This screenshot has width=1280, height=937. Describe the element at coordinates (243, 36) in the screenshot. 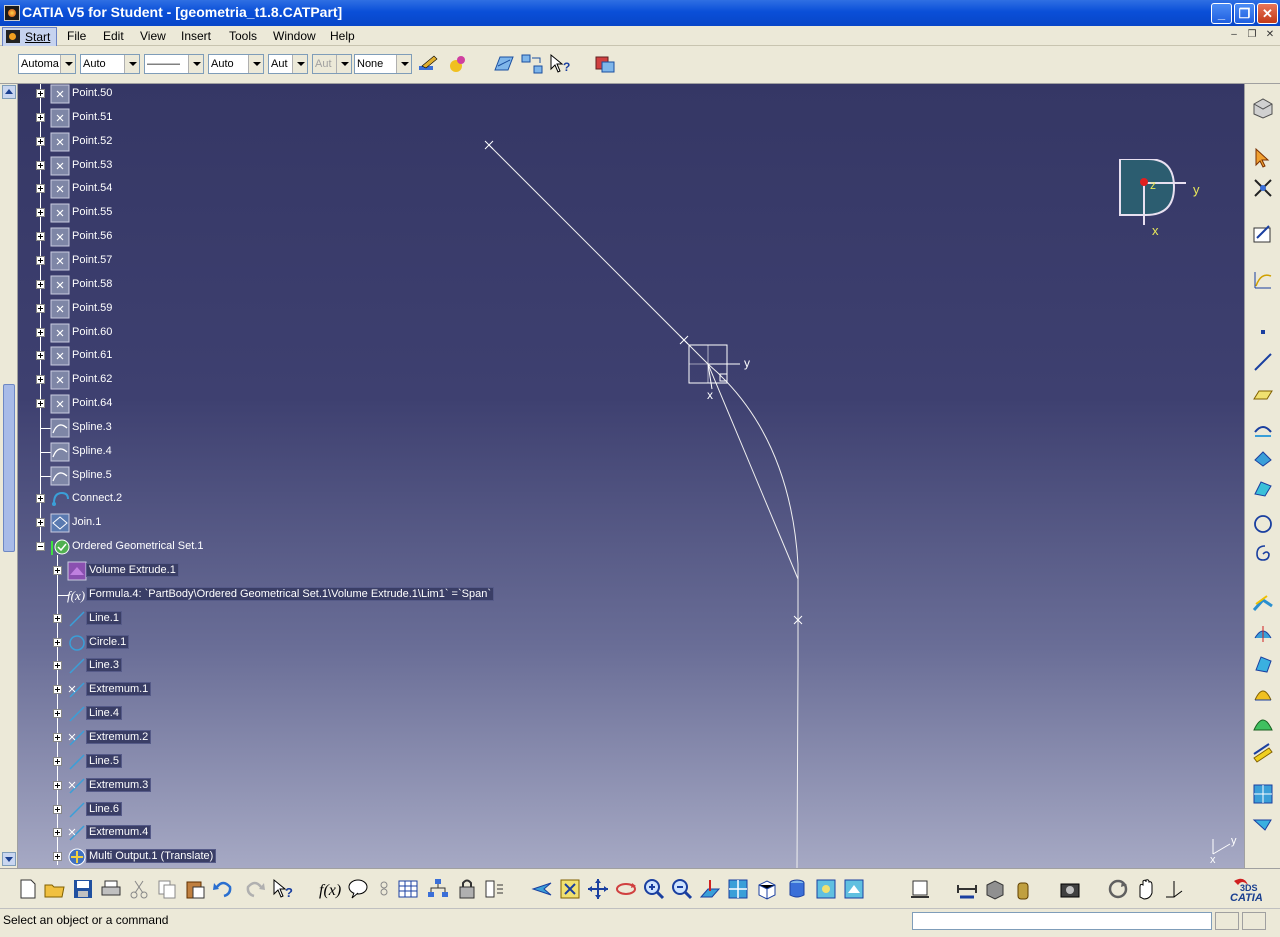

I see `menu-tools: Tools` at that location.